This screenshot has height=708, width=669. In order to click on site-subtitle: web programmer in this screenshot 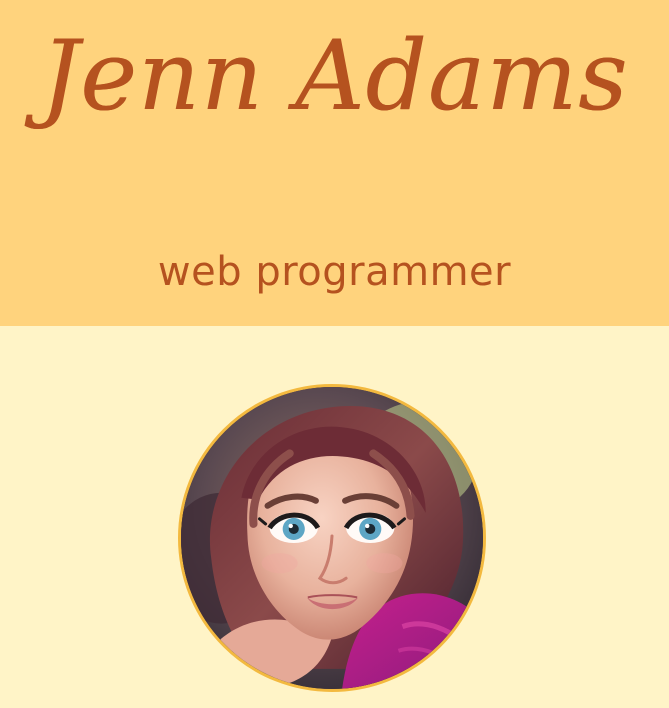, I will do `click(334, 272)`.